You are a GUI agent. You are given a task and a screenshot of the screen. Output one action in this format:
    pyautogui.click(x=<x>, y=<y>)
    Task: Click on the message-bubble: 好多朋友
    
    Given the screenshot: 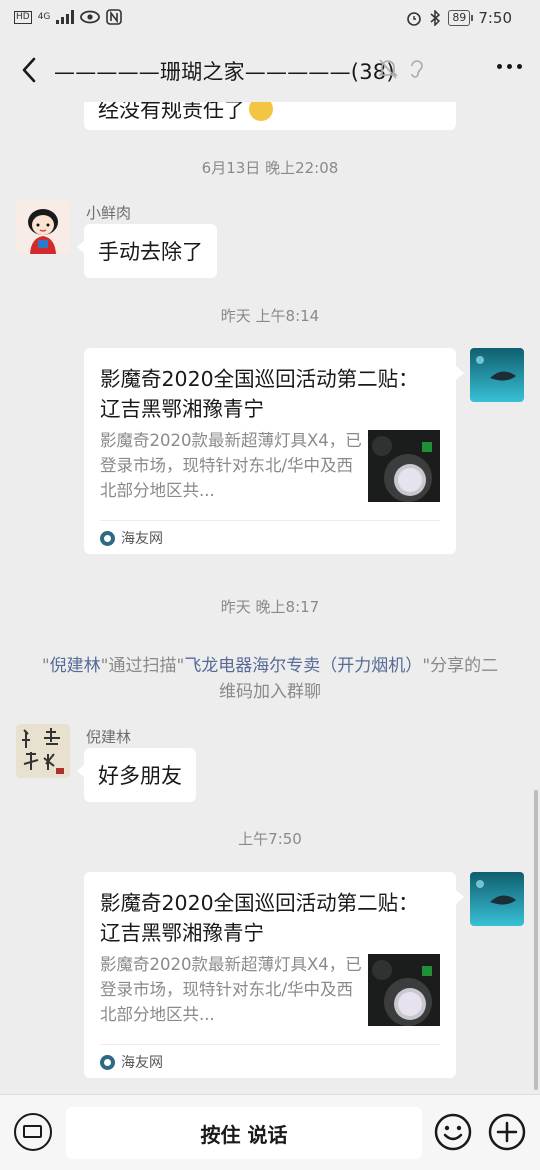 What is the action you would take?
    pyautogui.click(x=136, y=775)
    